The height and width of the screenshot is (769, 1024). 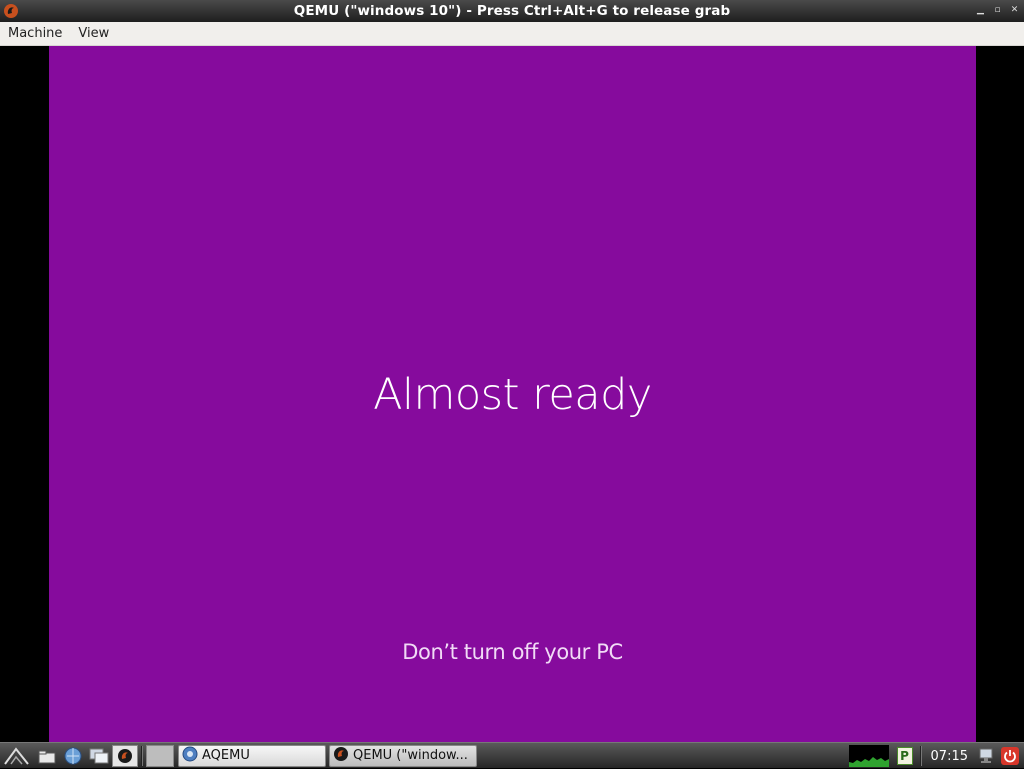 I want to click on tray-separator, so click(x=920, y=756).